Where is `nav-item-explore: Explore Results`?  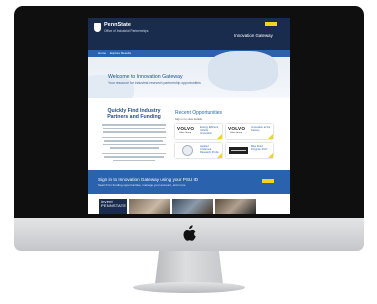 nav-item-explore: Explore Results is located at coordinates (120, 53).